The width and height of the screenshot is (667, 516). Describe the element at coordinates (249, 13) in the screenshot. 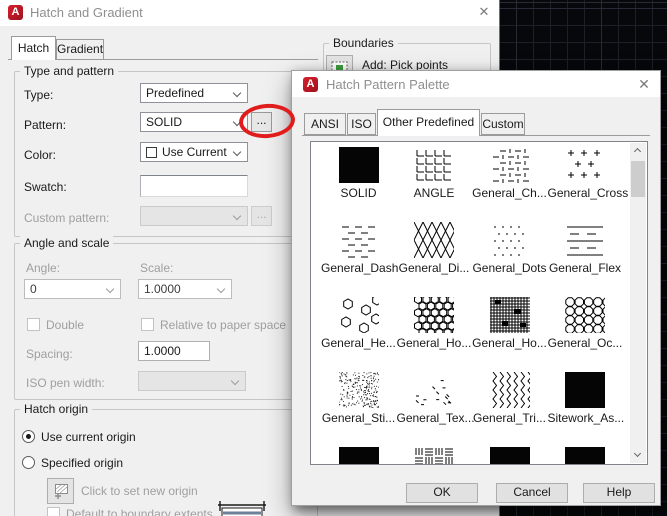

I see `main-titlebar: A Hatch and Gradient ✕` at that location.